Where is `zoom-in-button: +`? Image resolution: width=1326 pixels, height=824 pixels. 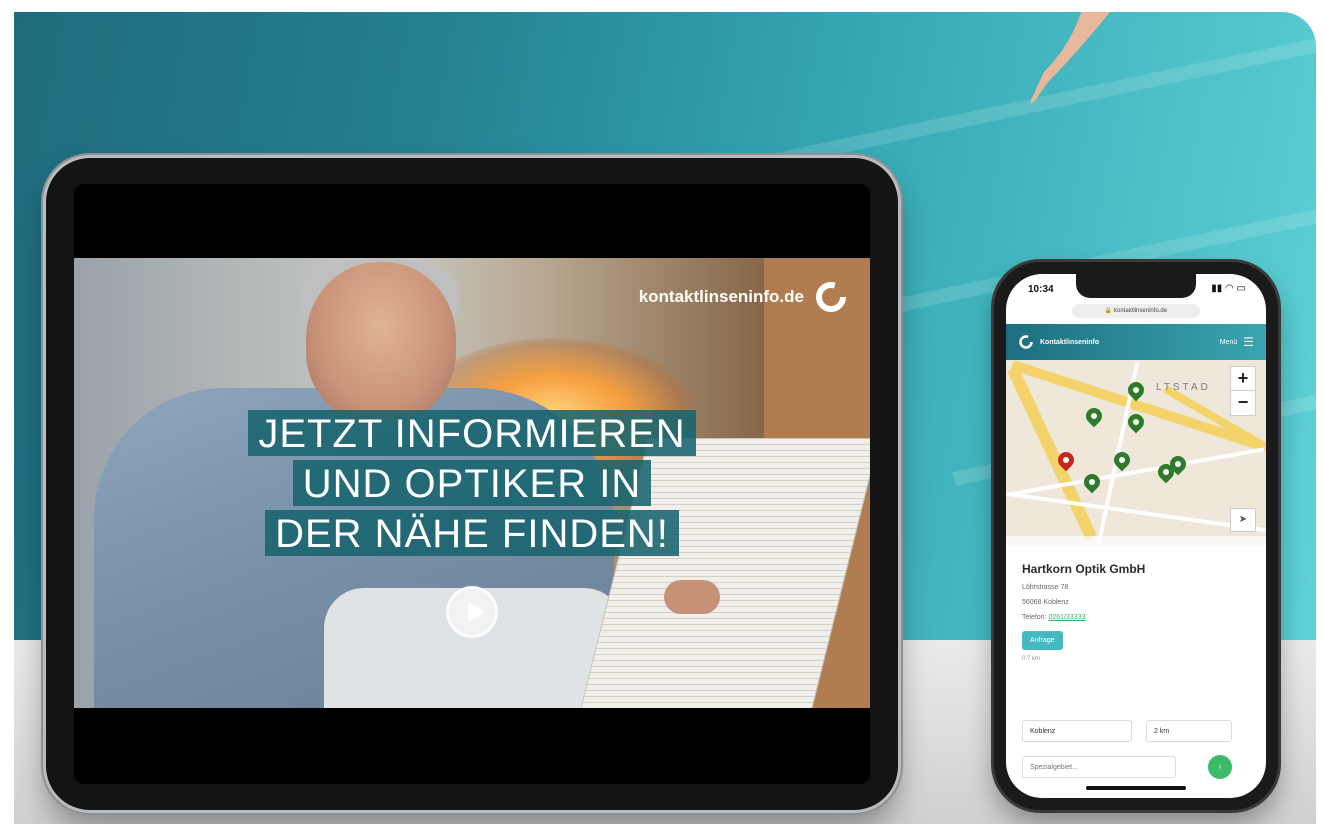
zoom-in-button: + is located at coordinates (1243, 379).